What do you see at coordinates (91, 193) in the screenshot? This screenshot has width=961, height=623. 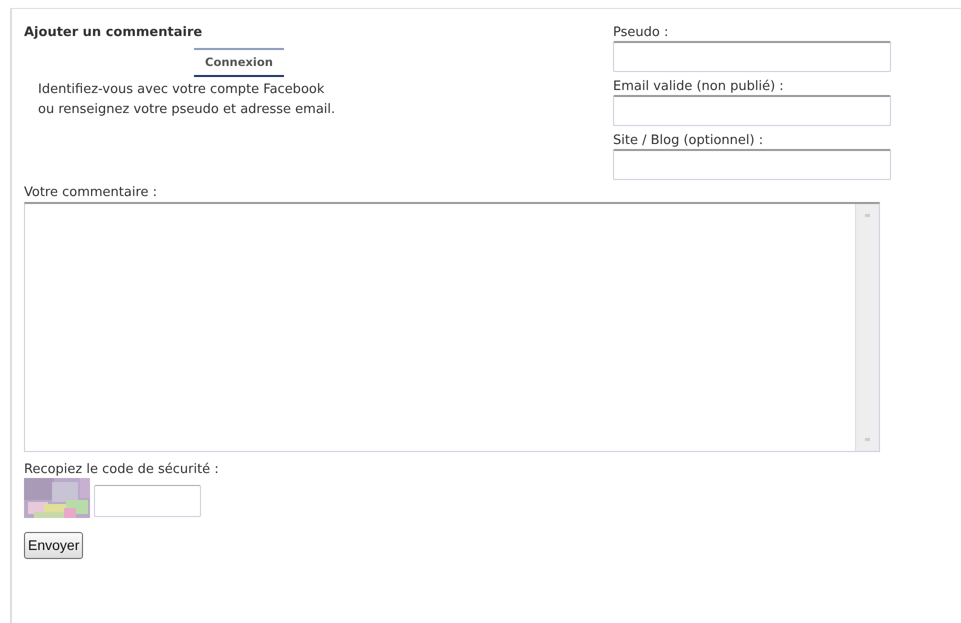 I see `comment-label: Votre commentaire :` at bounding box center [91, 193].